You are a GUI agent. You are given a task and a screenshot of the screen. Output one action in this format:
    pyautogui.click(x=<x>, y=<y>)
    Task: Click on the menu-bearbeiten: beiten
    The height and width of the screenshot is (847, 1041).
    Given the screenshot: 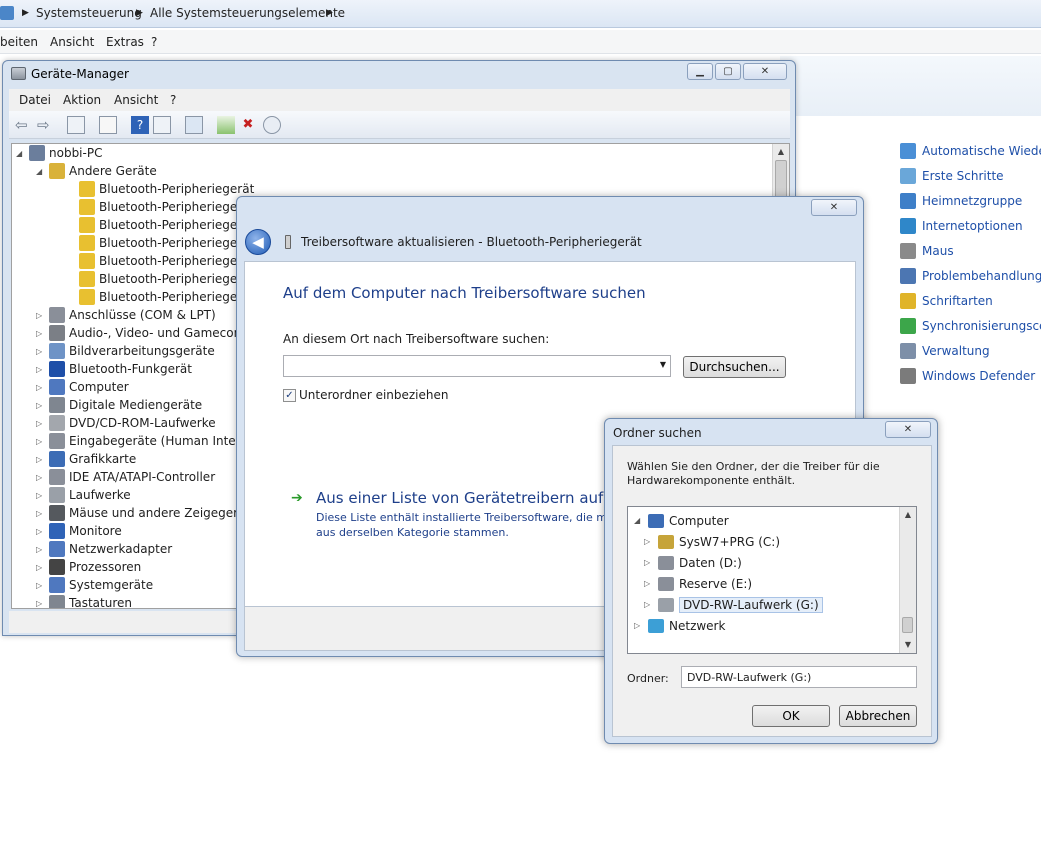 What is the action you would take?
    pyautogui.click(x=19, y=42)
    